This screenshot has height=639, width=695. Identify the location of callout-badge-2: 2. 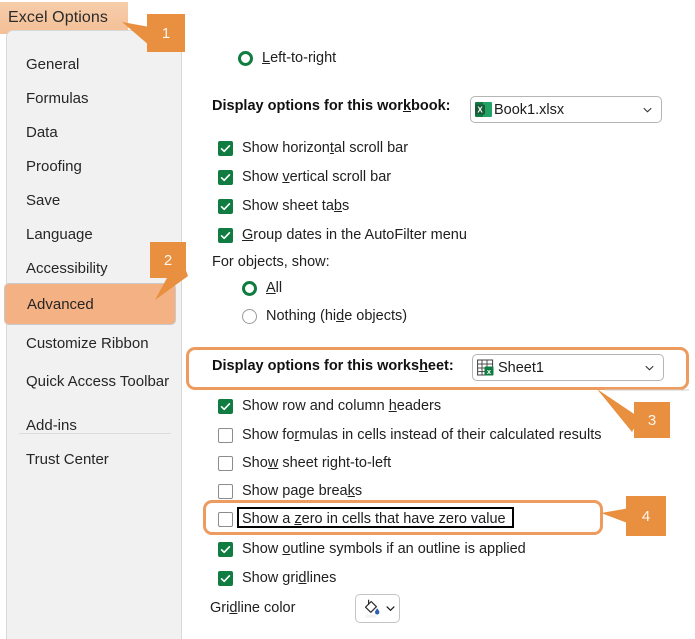
(168, 260).